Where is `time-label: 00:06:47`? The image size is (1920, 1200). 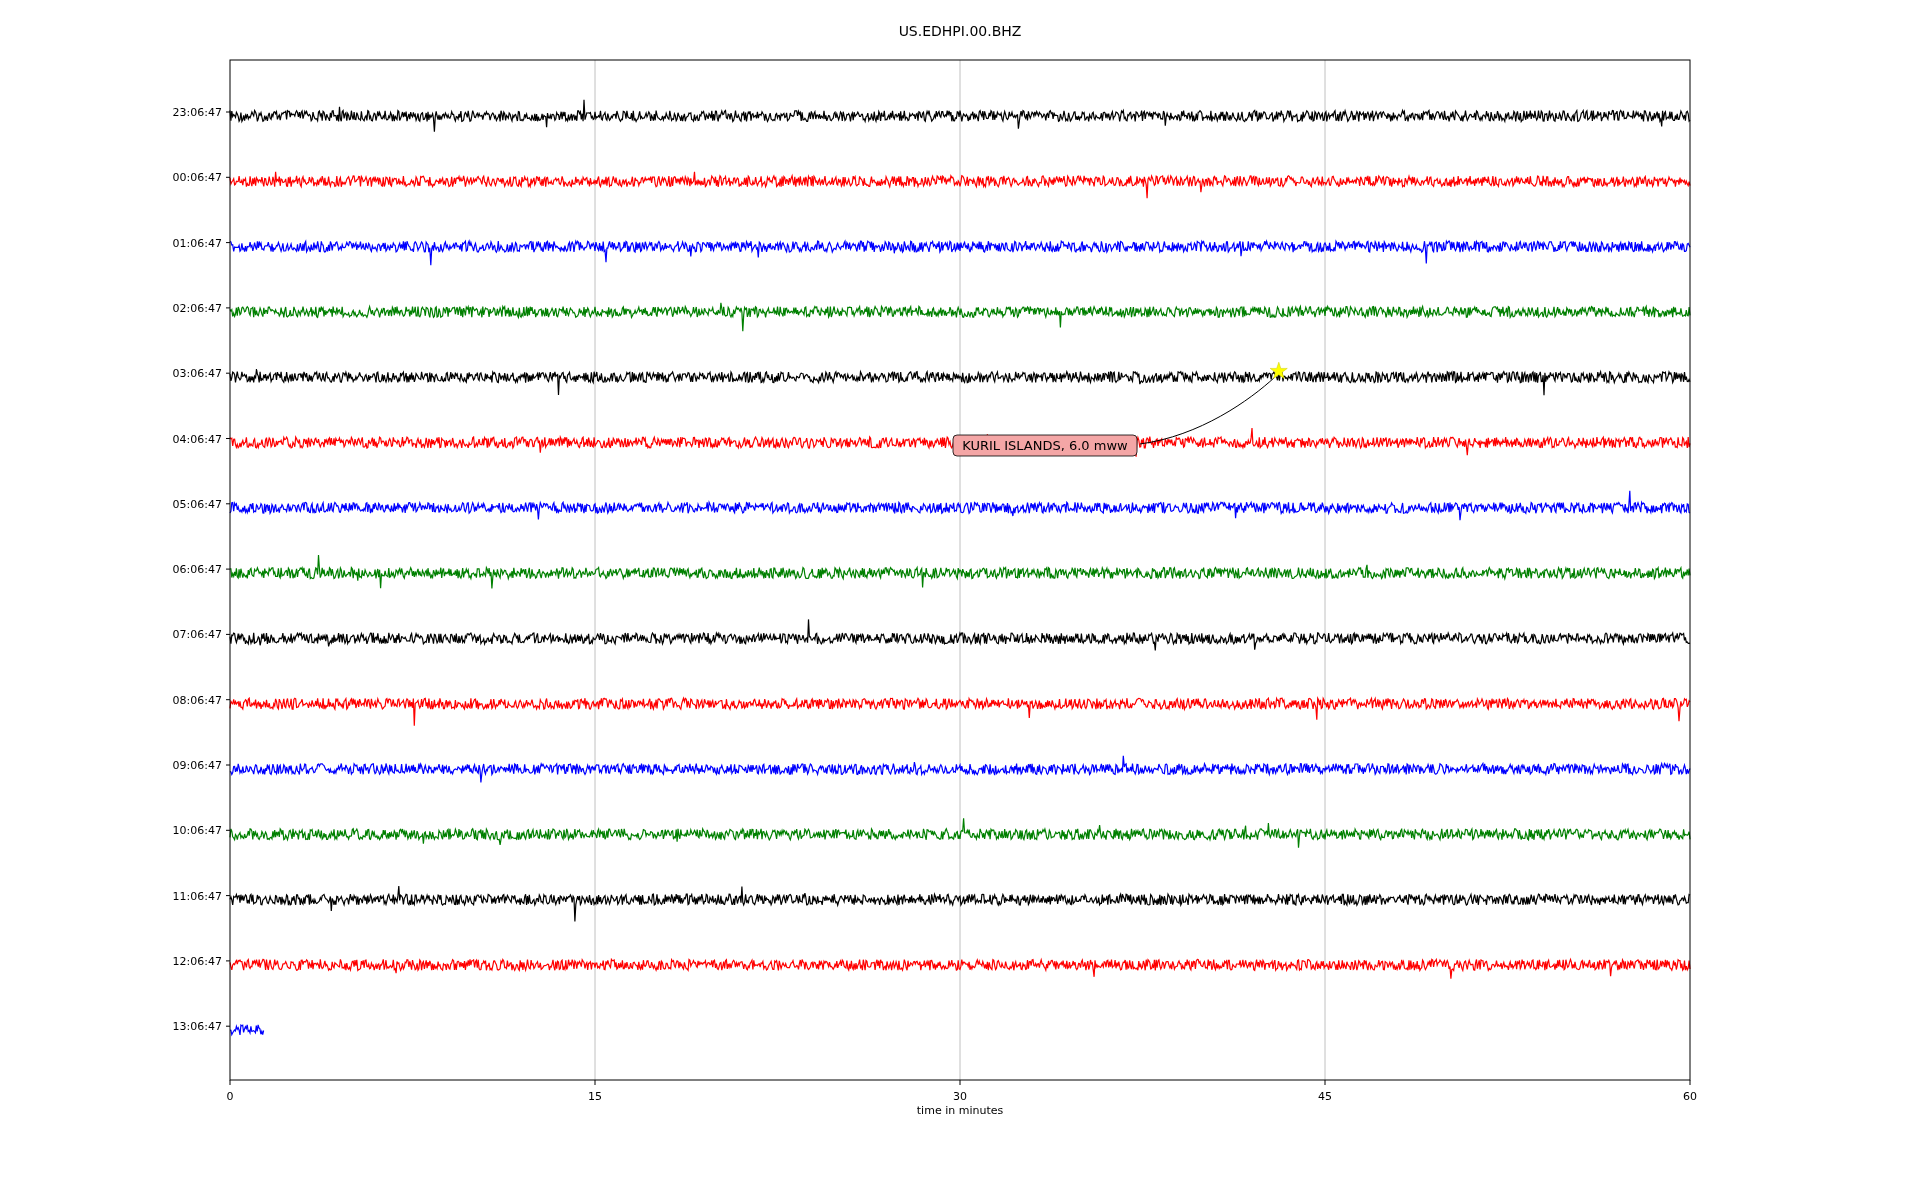 time-label: 00:06:47 is located at coordinates (197, 178).